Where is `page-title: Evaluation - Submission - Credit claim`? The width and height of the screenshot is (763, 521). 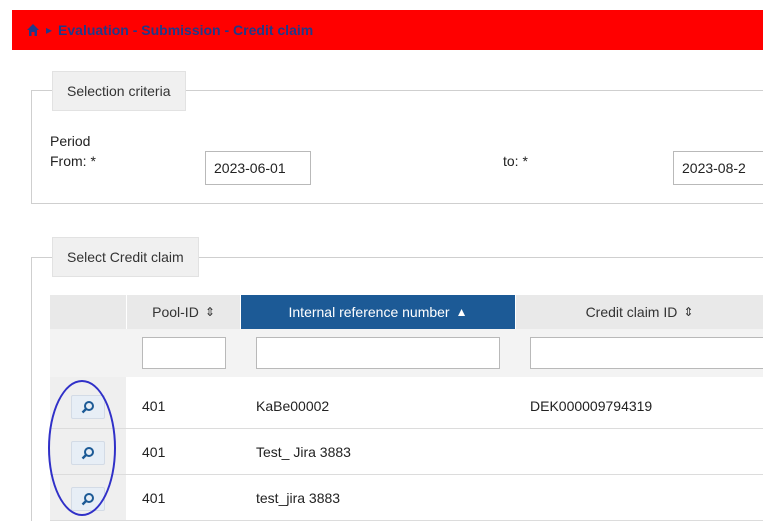
page-title: Evaluation - Submission - Credit claim is located at coordinates (186, 30).